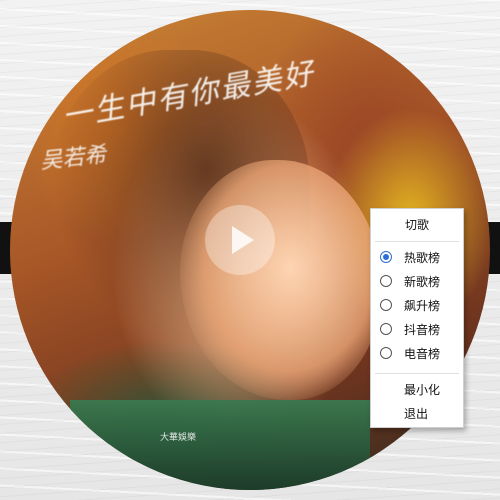 The height and width of the screenshot is (500, 500). I want to click on menu-item-exit: 退出, so click(417, 414).